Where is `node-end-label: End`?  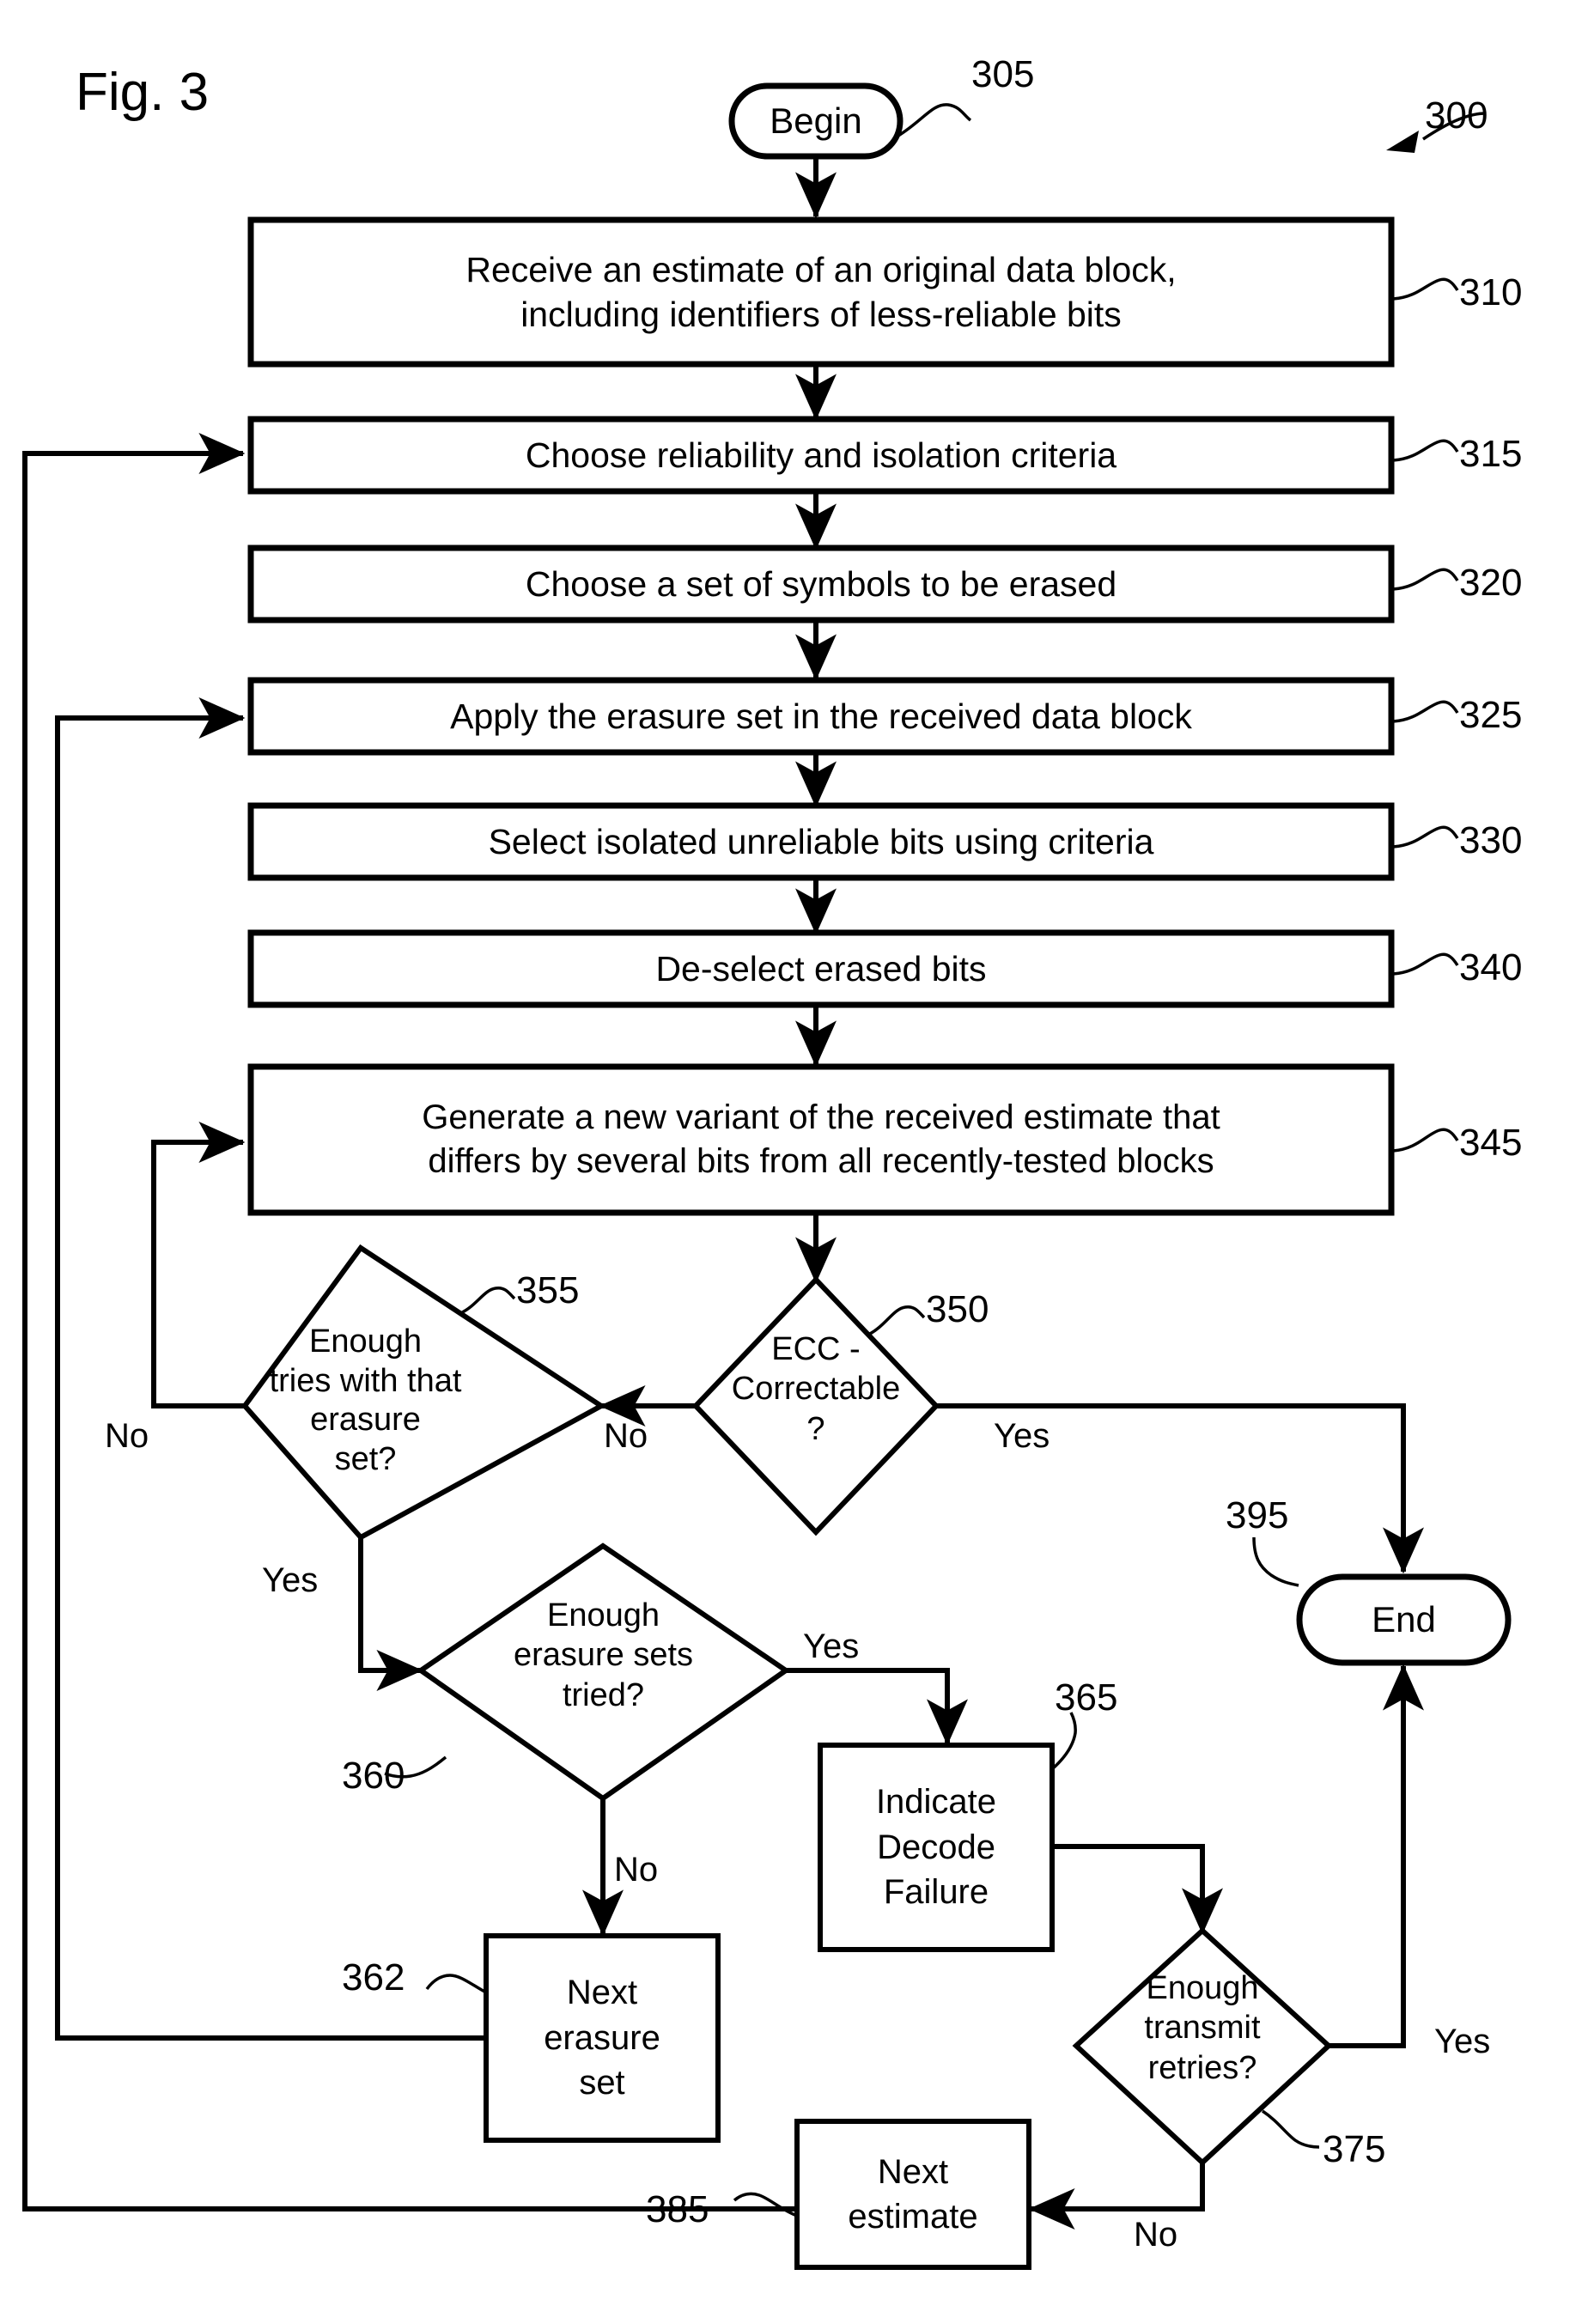 node-end-label: End is located at coordinates (1404, 1620).